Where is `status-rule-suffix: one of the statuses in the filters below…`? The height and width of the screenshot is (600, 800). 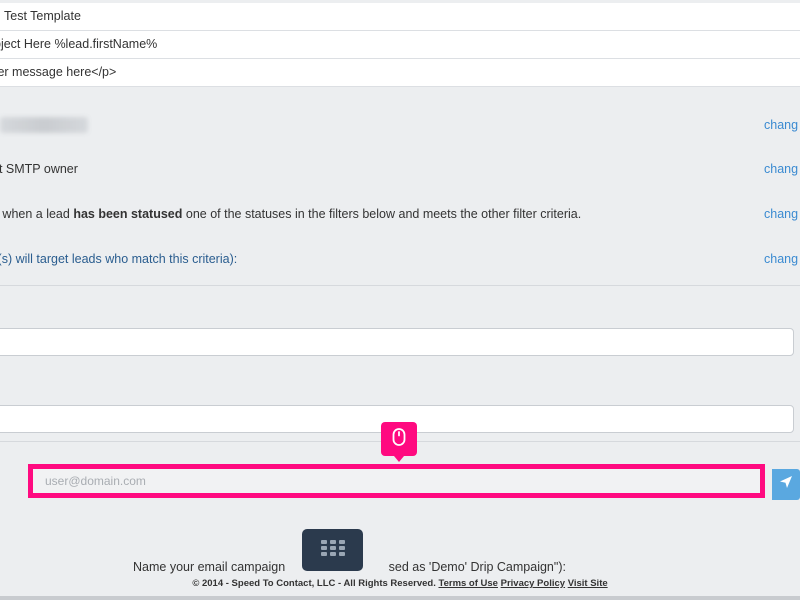
status-rule-suffix: one of the statuses in the filters below… is located at coordinates (382, 214).